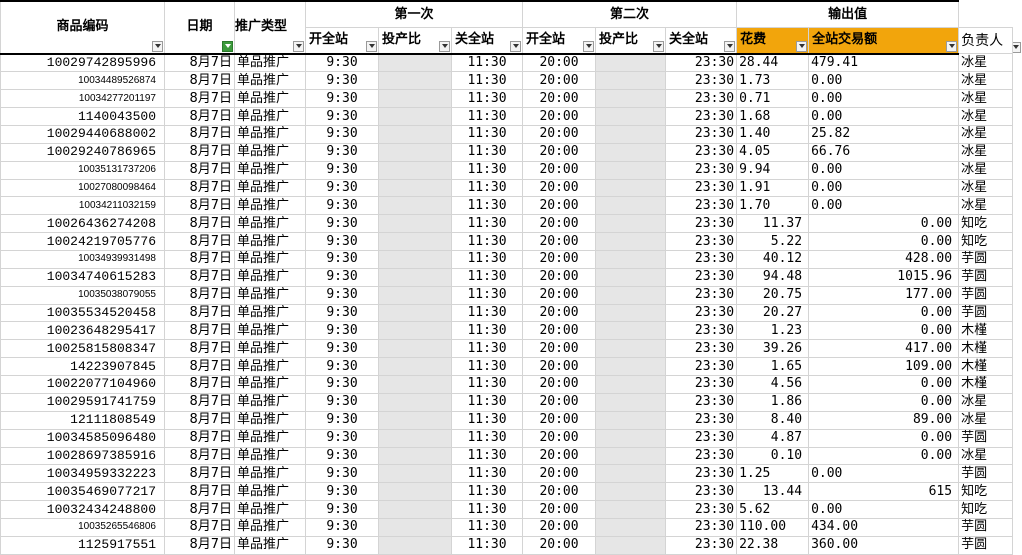 The image size is (1022, 555). I want to click on filter-active-icon, so click(227, 46).